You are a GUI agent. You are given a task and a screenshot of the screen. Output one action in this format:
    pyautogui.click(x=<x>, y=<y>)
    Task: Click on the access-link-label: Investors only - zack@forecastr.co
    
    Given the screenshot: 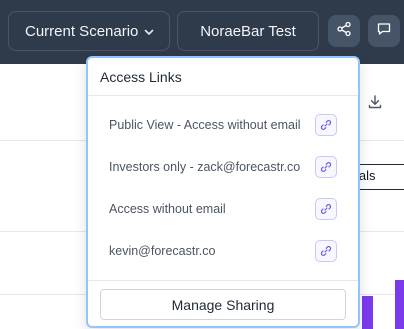 What is the action you would take?
    pyautogui.click(x=205, y=167)
    